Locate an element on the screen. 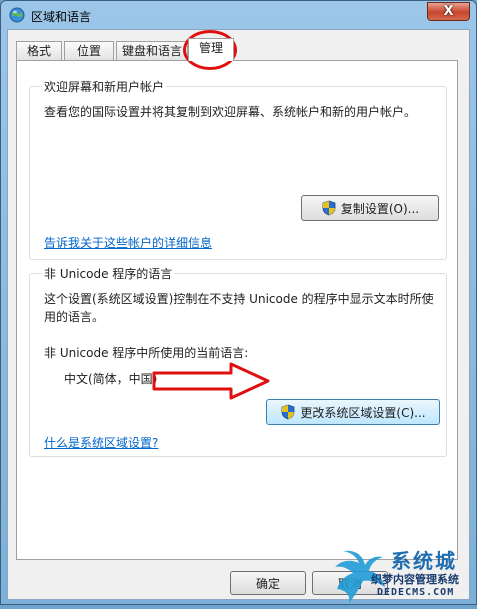 This screenshot has height=609, width=477. tab-formats: 格式 is located at coordinates (39, 50).